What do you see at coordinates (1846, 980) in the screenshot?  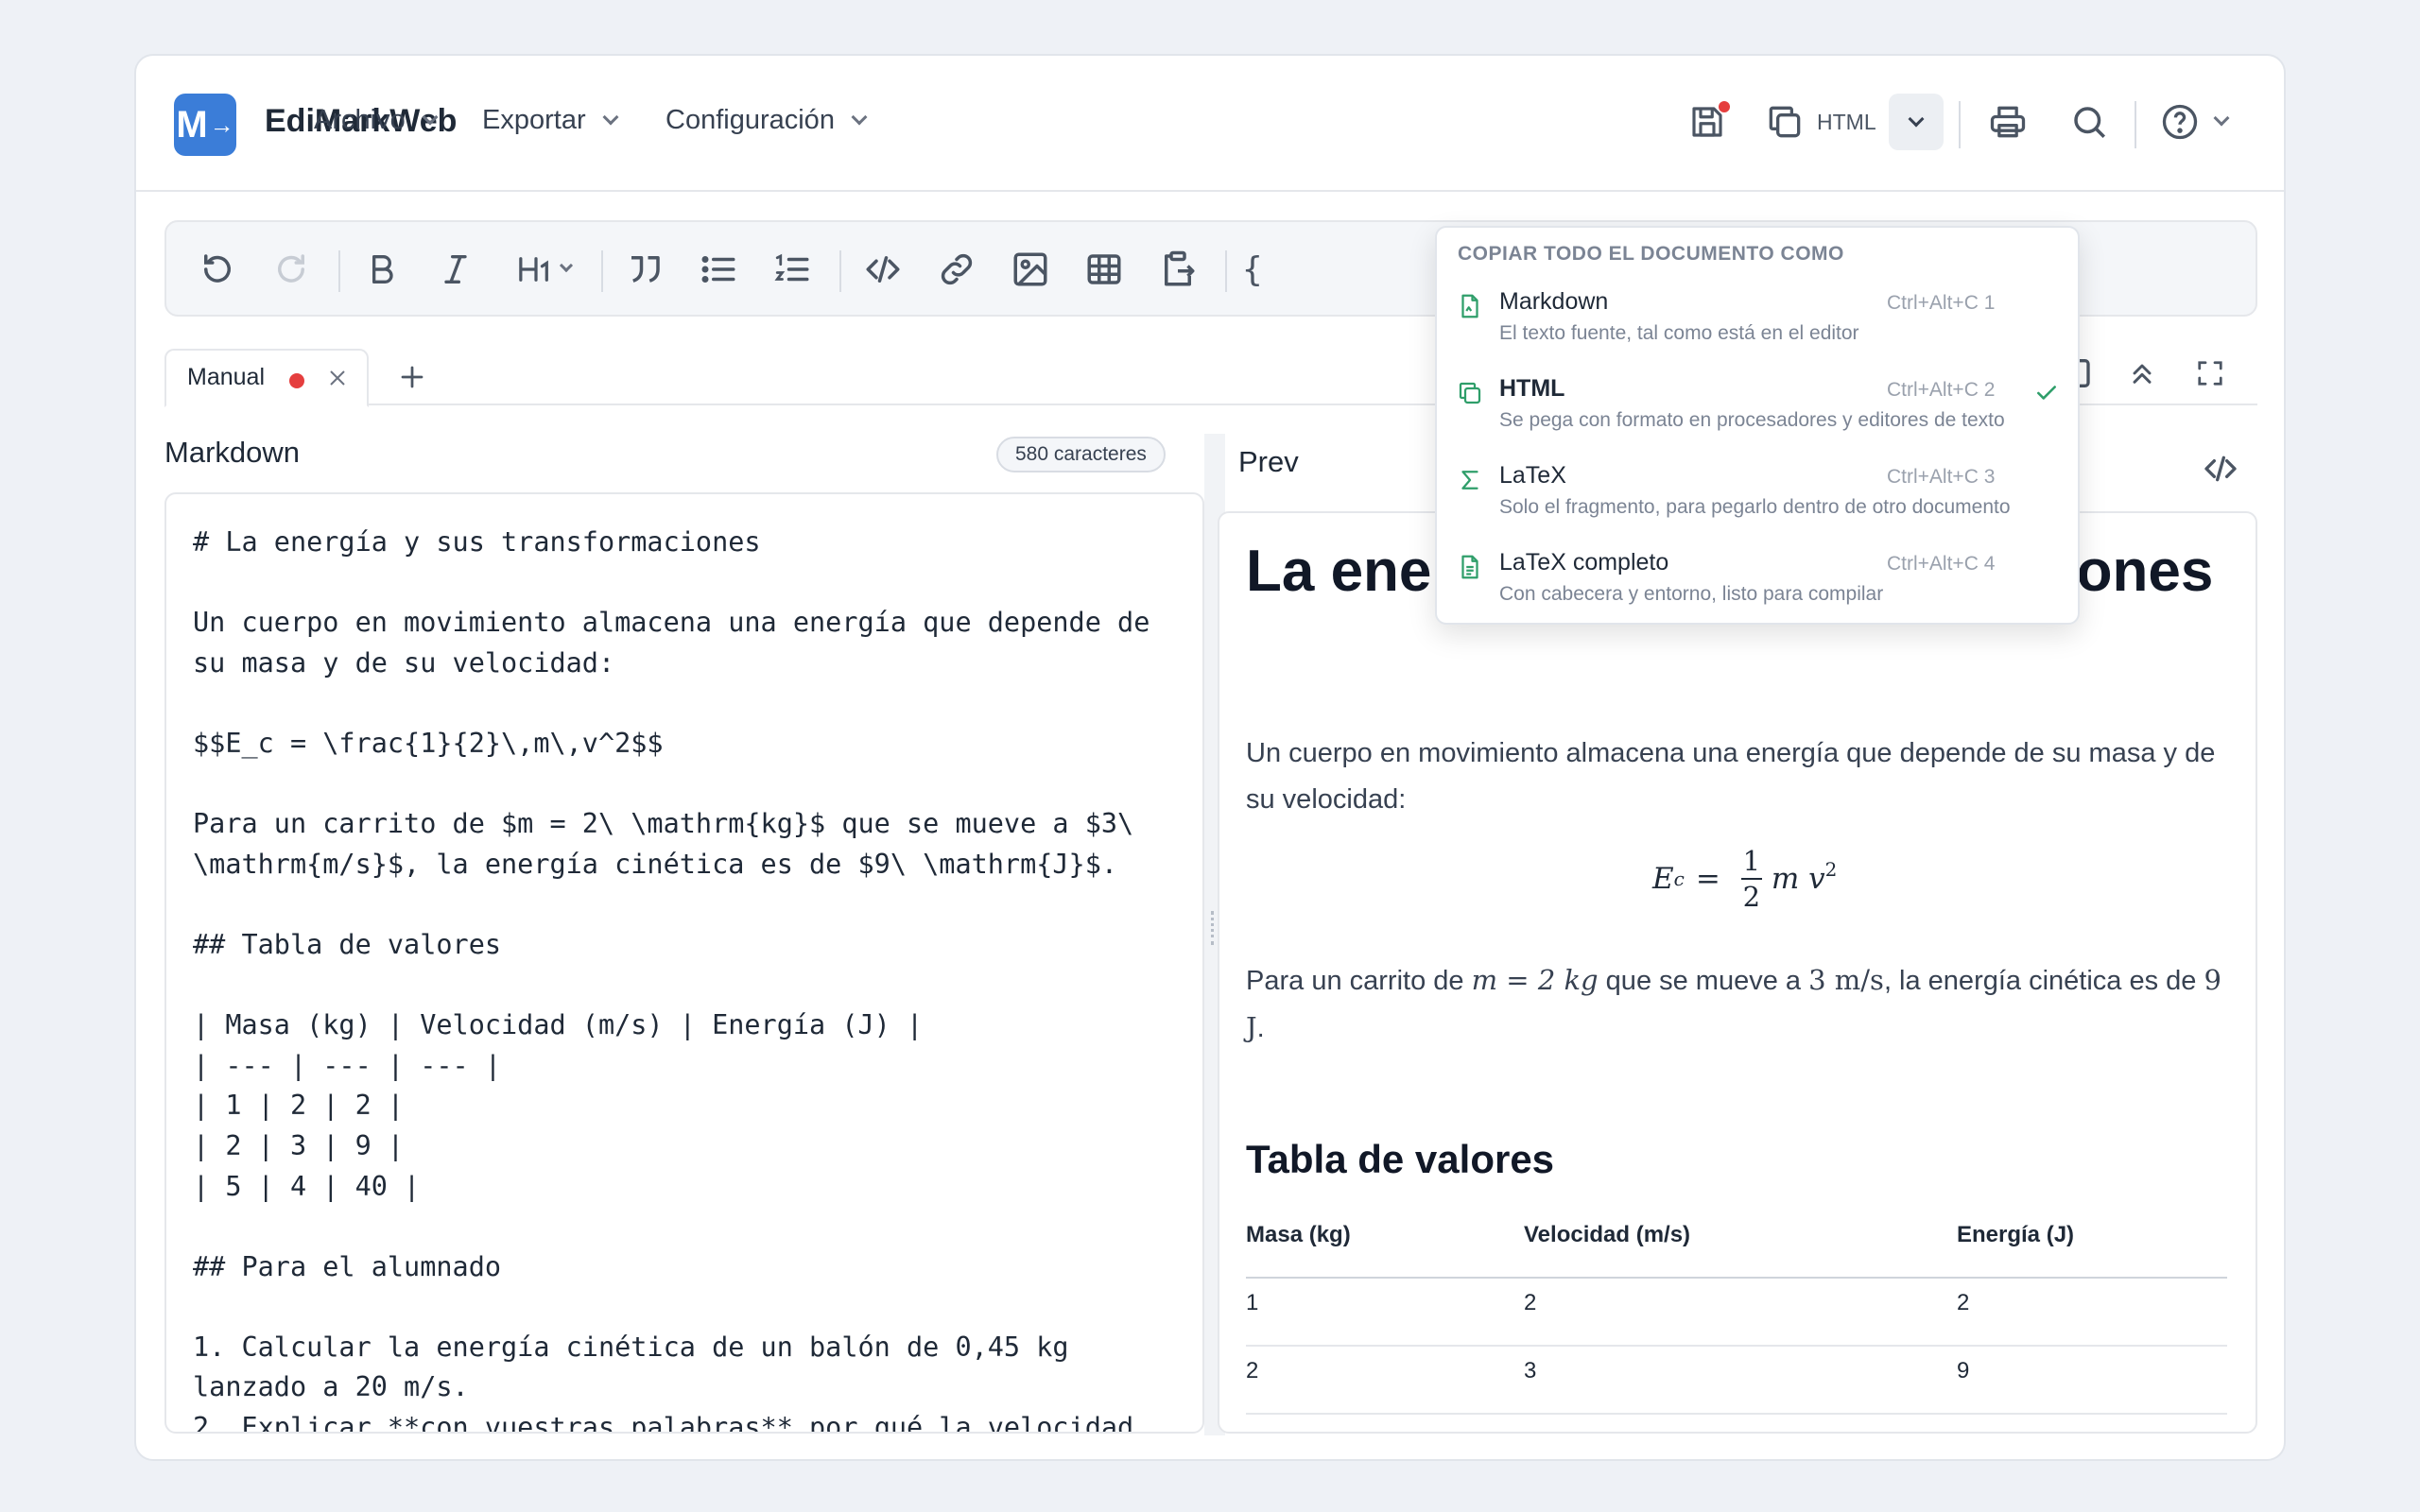 I see `inline-math: 3 m/s` at bounding box center [1846, 980].